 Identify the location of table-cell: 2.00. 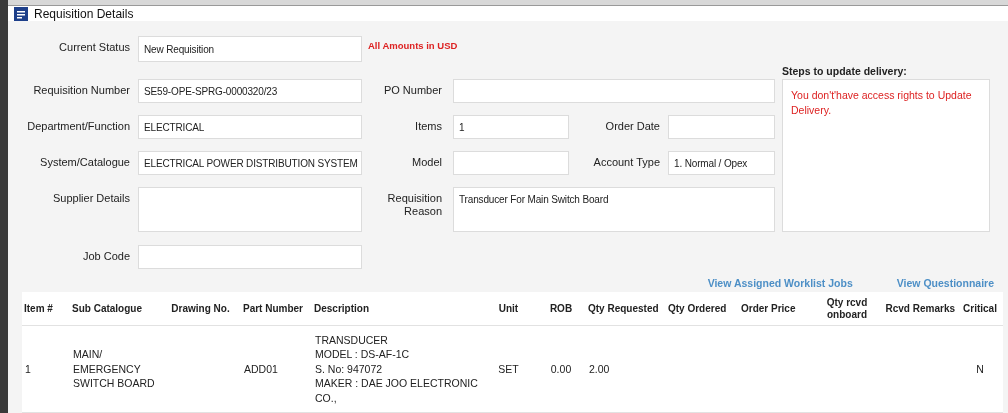
(599, 368).